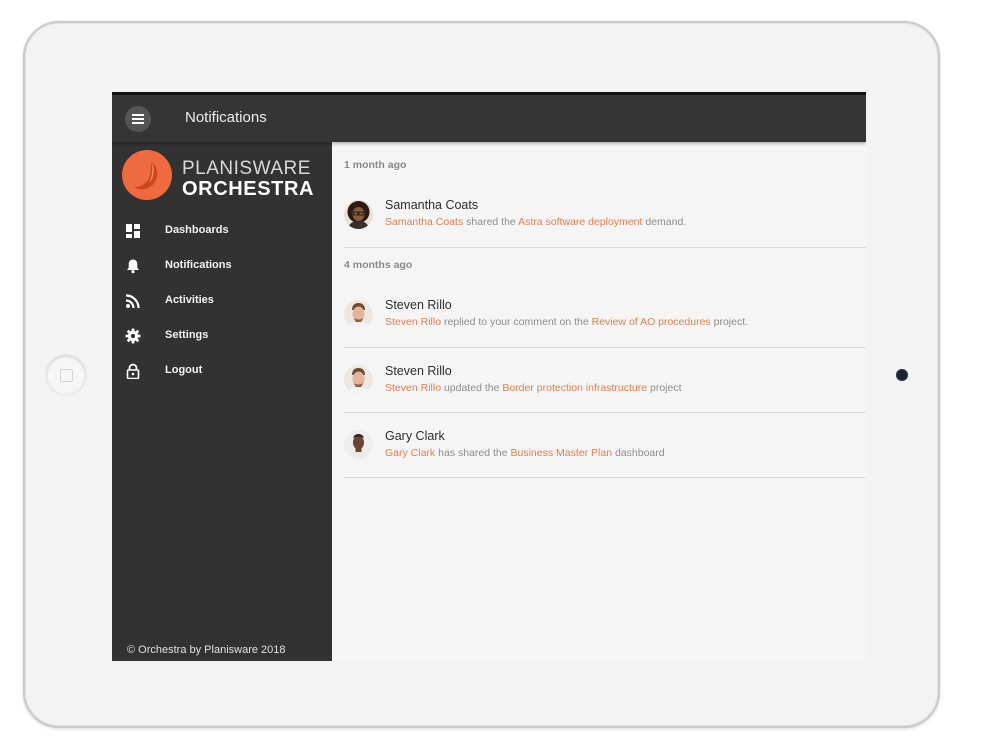 The image size is (1000, 750). I want to click on brand-line2: ORCHESTRA, so click(248, 189).